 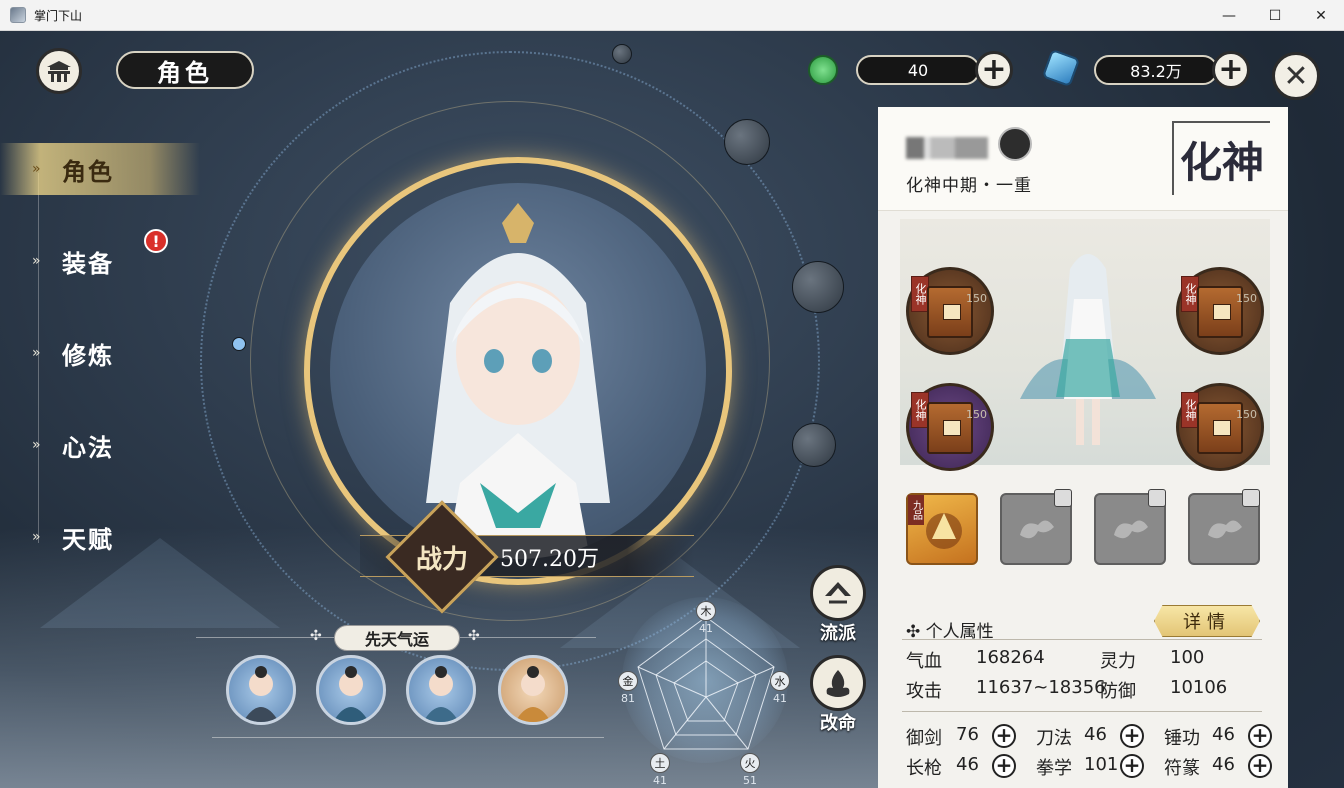 I want to click on change-fate-button, so click(x=838, y=683).